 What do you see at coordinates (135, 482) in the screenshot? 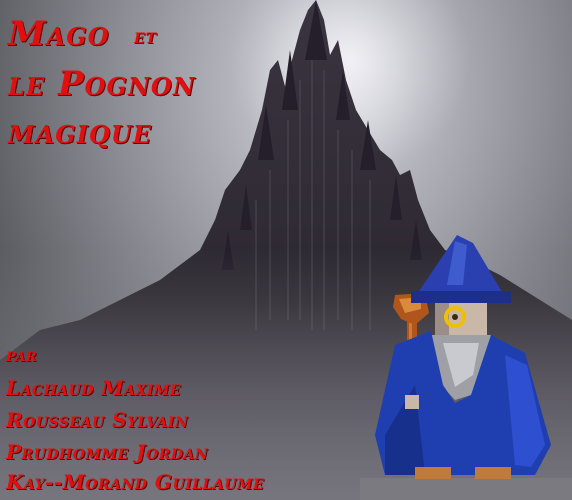
I see `credit-author-4: Kay--Morand Guillaume` at bounding box center [135, 482].